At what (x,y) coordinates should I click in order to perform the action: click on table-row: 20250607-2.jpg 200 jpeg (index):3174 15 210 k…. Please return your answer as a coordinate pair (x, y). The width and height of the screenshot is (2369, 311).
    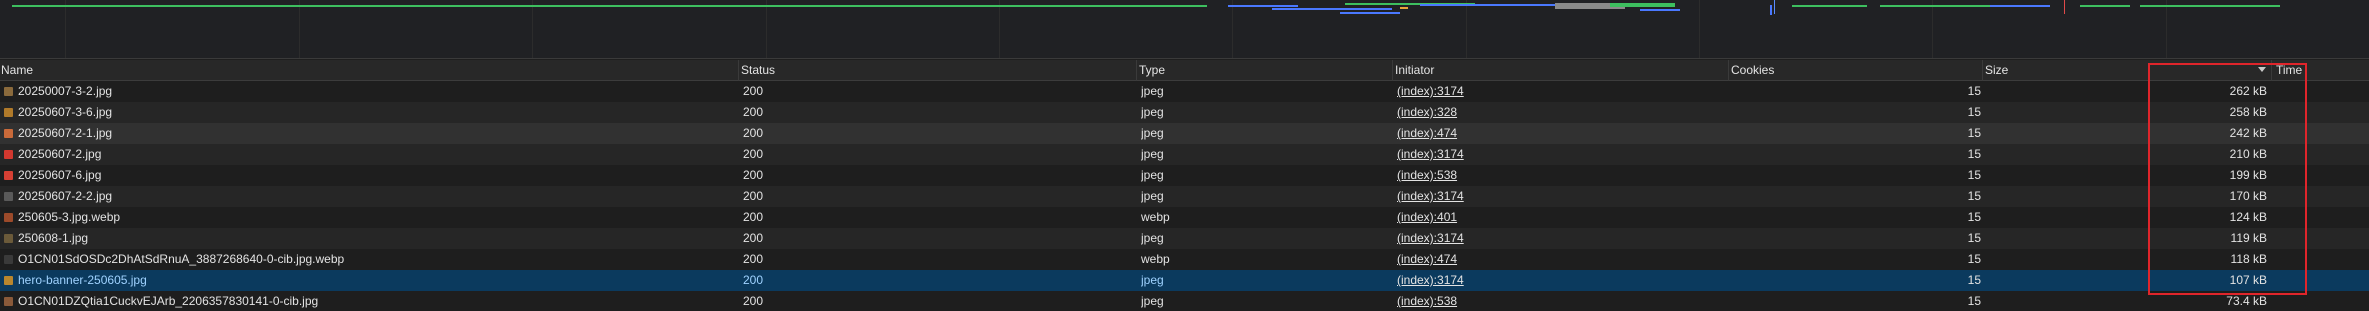
    Looking at the image, I should click on (1184, 154).